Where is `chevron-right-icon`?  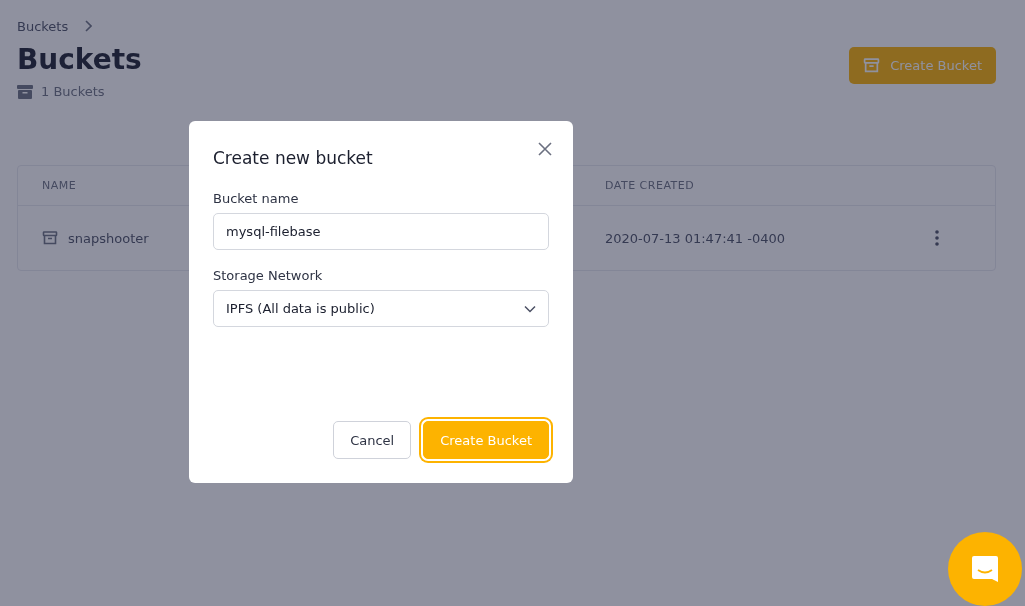
chevron-right-icon is located at coordinates (88, 26).